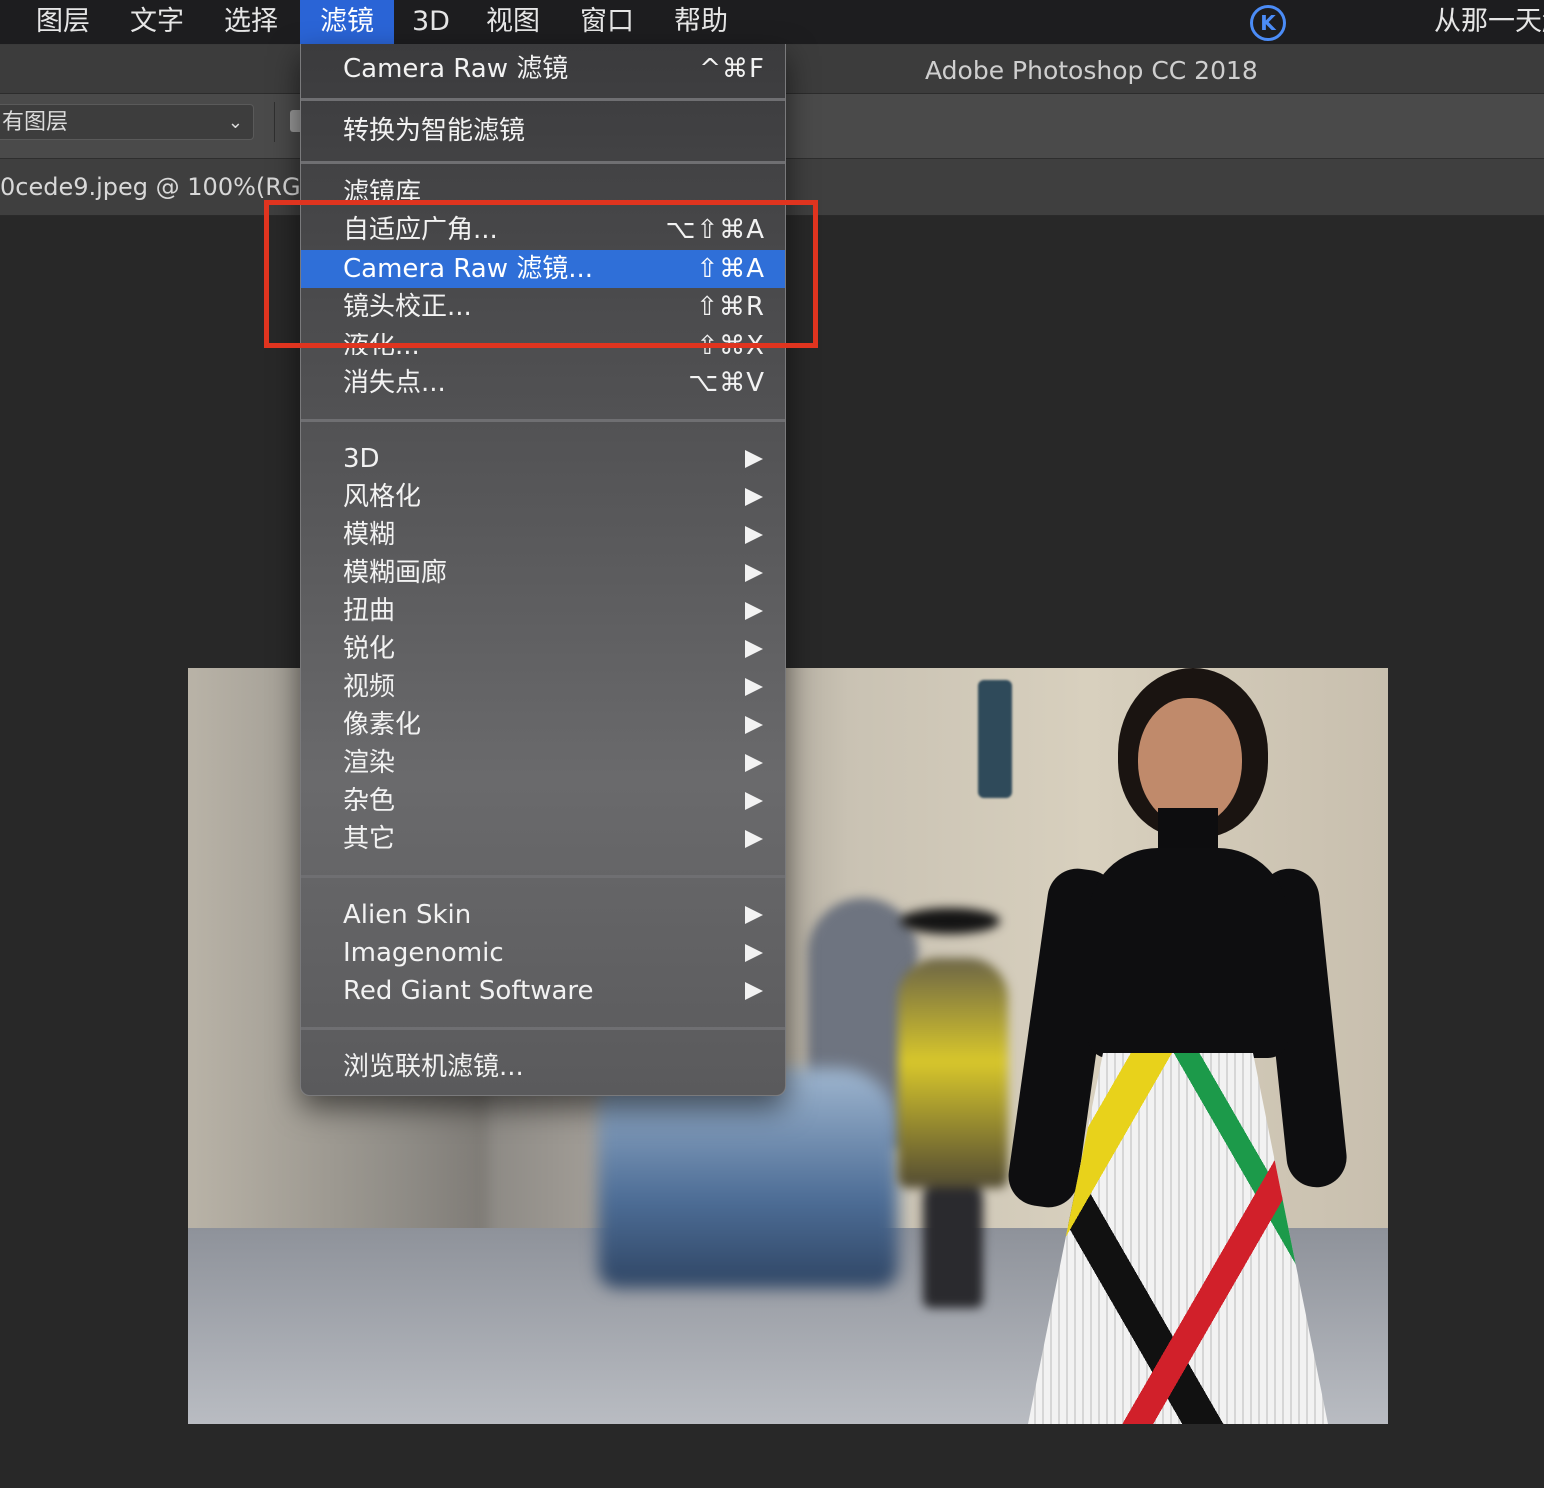 This screenshot has width=1544, height=1488. What do you see at coordinates (543, 459) in the screenshot?
I see `submenu-3d: 3D` at bounding box center [543, 459].